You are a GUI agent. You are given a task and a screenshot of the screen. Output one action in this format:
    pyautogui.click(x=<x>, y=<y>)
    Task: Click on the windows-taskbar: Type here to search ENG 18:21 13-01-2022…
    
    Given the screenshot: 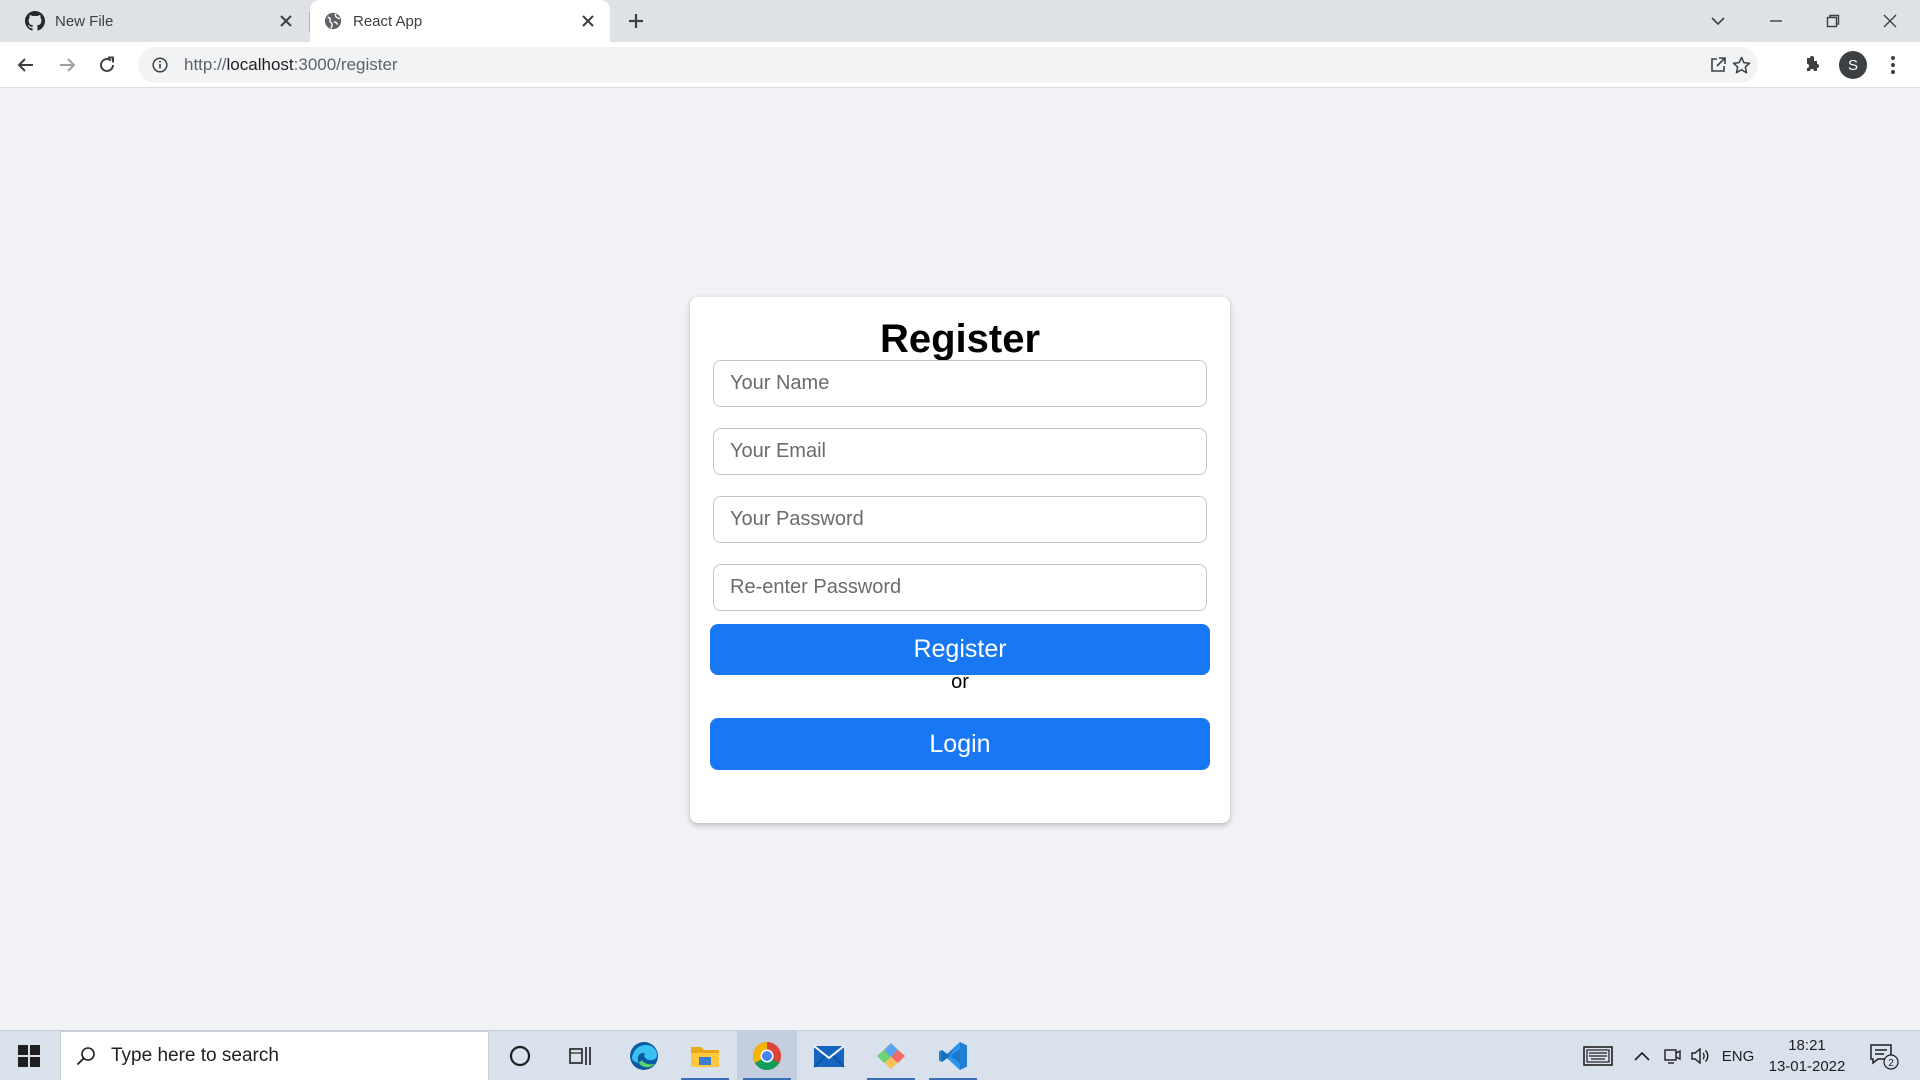 What is the action you would take?
    pyautogui.click(x=960, y=1055)
    